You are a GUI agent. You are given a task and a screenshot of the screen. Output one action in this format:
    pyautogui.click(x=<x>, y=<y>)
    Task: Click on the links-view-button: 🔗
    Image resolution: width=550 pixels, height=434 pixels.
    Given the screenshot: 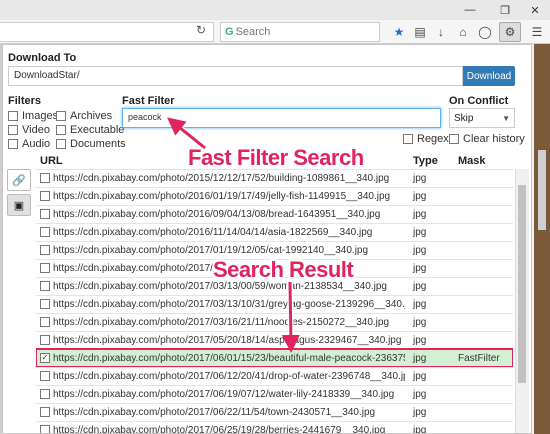 What is the action you would take?
    pyautogui.click(x=19, y=180)
    